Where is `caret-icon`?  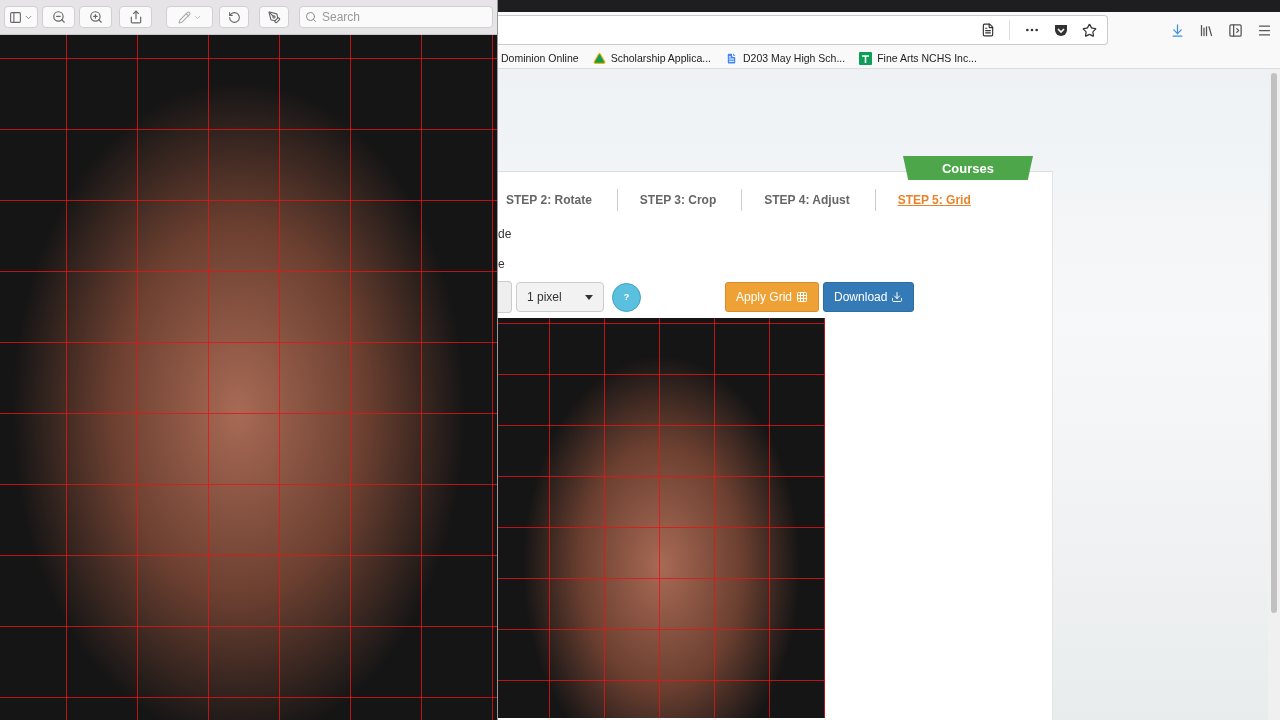 caret-icon is located at coordinates (589, 297).